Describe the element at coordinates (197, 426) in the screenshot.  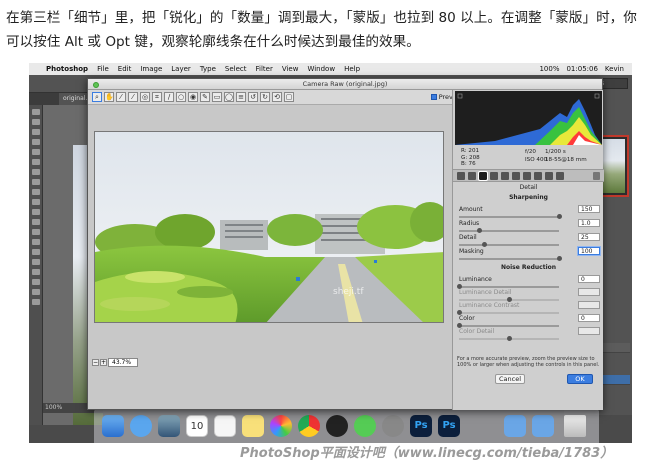
I see `calendar-icon: 10` at that location.